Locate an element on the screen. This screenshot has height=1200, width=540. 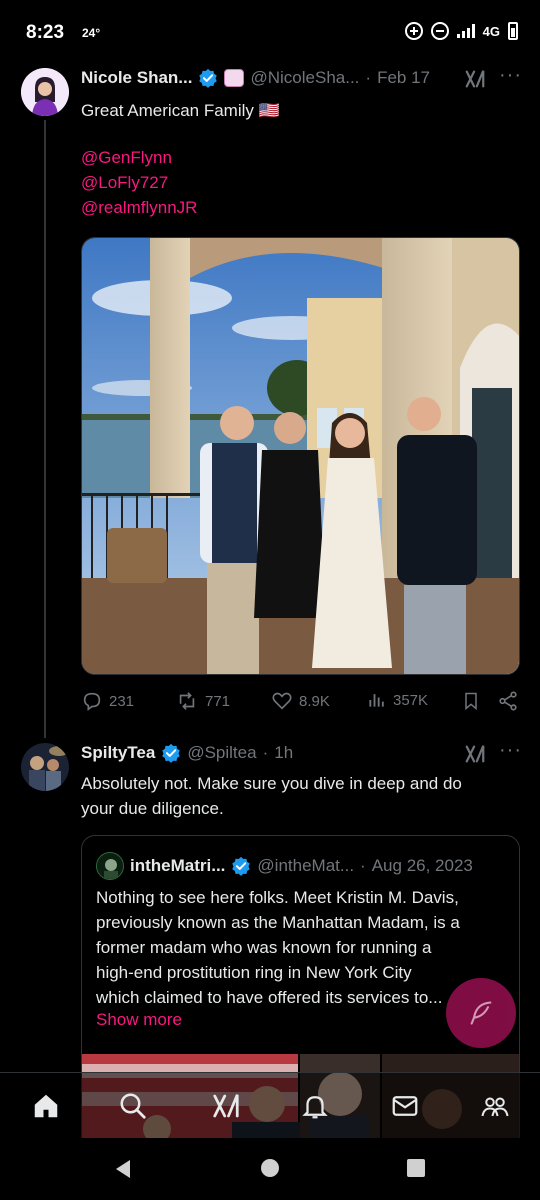
views-button: 357K is located at coordinates (397, 700).